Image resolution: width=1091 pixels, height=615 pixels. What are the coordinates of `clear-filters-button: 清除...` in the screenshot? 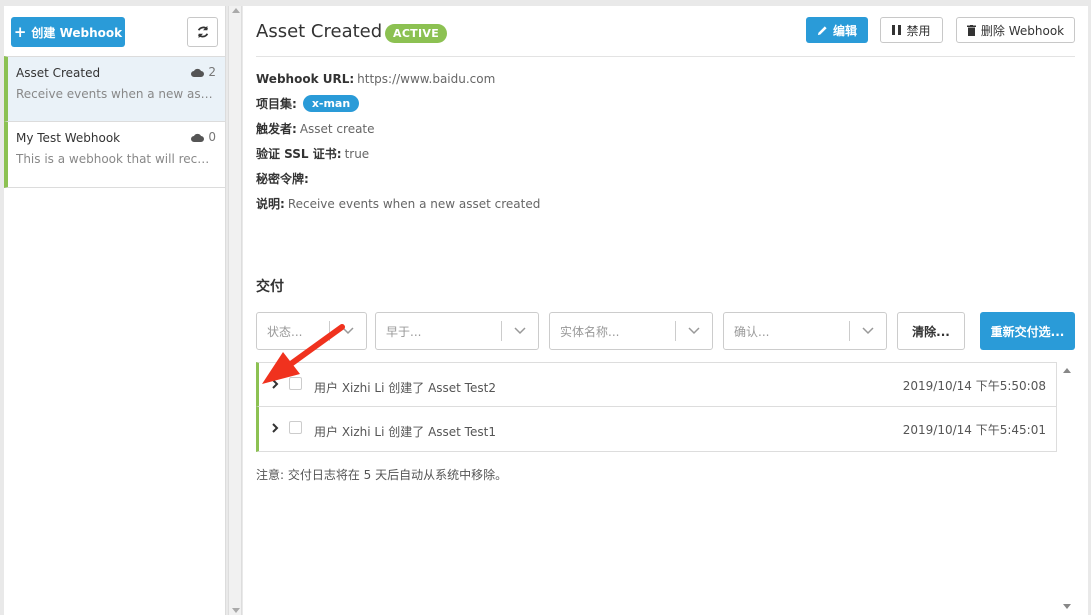 It's located at (931, 331).